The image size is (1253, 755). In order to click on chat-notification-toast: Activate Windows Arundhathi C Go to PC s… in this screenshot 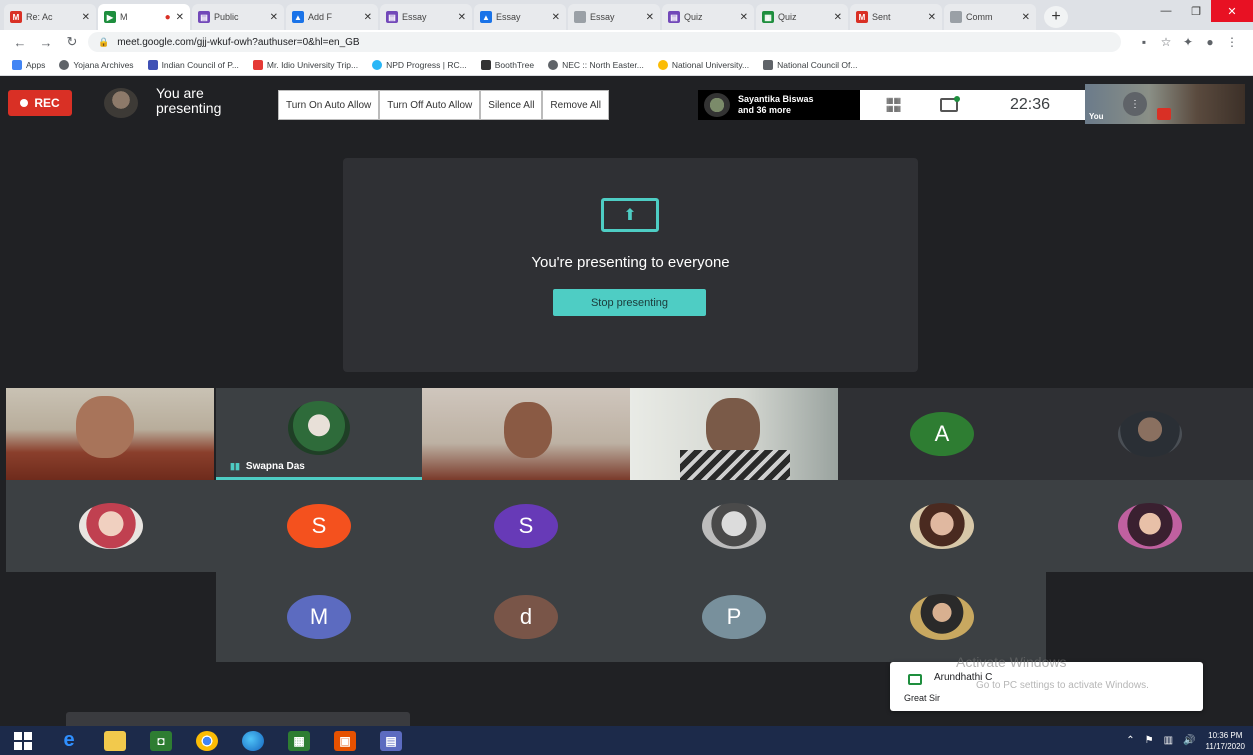, I will do `click(1046, 682)`.